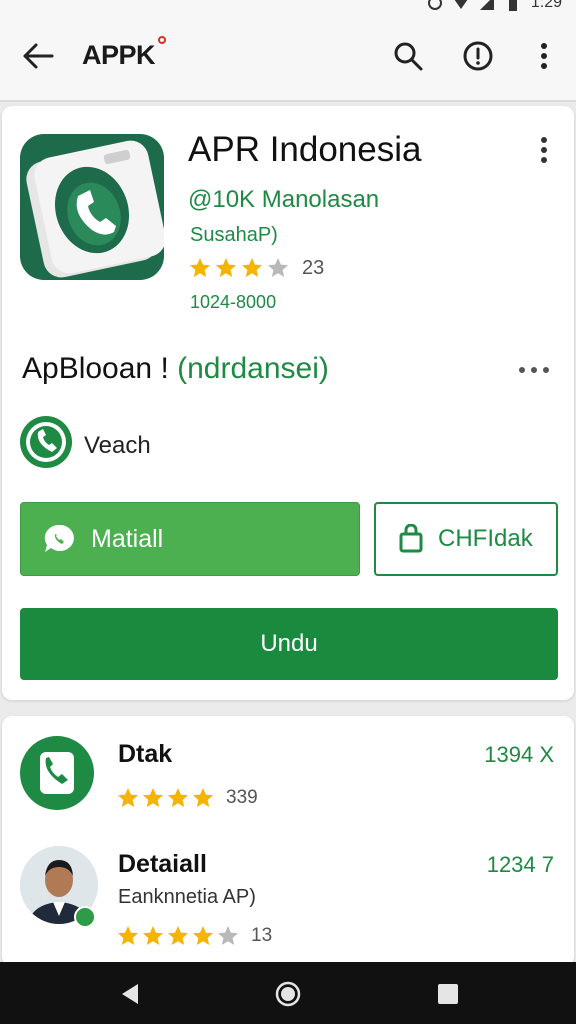 The image size is (576, 1024). I want to click on nav-back-icon, so click(130, 994).